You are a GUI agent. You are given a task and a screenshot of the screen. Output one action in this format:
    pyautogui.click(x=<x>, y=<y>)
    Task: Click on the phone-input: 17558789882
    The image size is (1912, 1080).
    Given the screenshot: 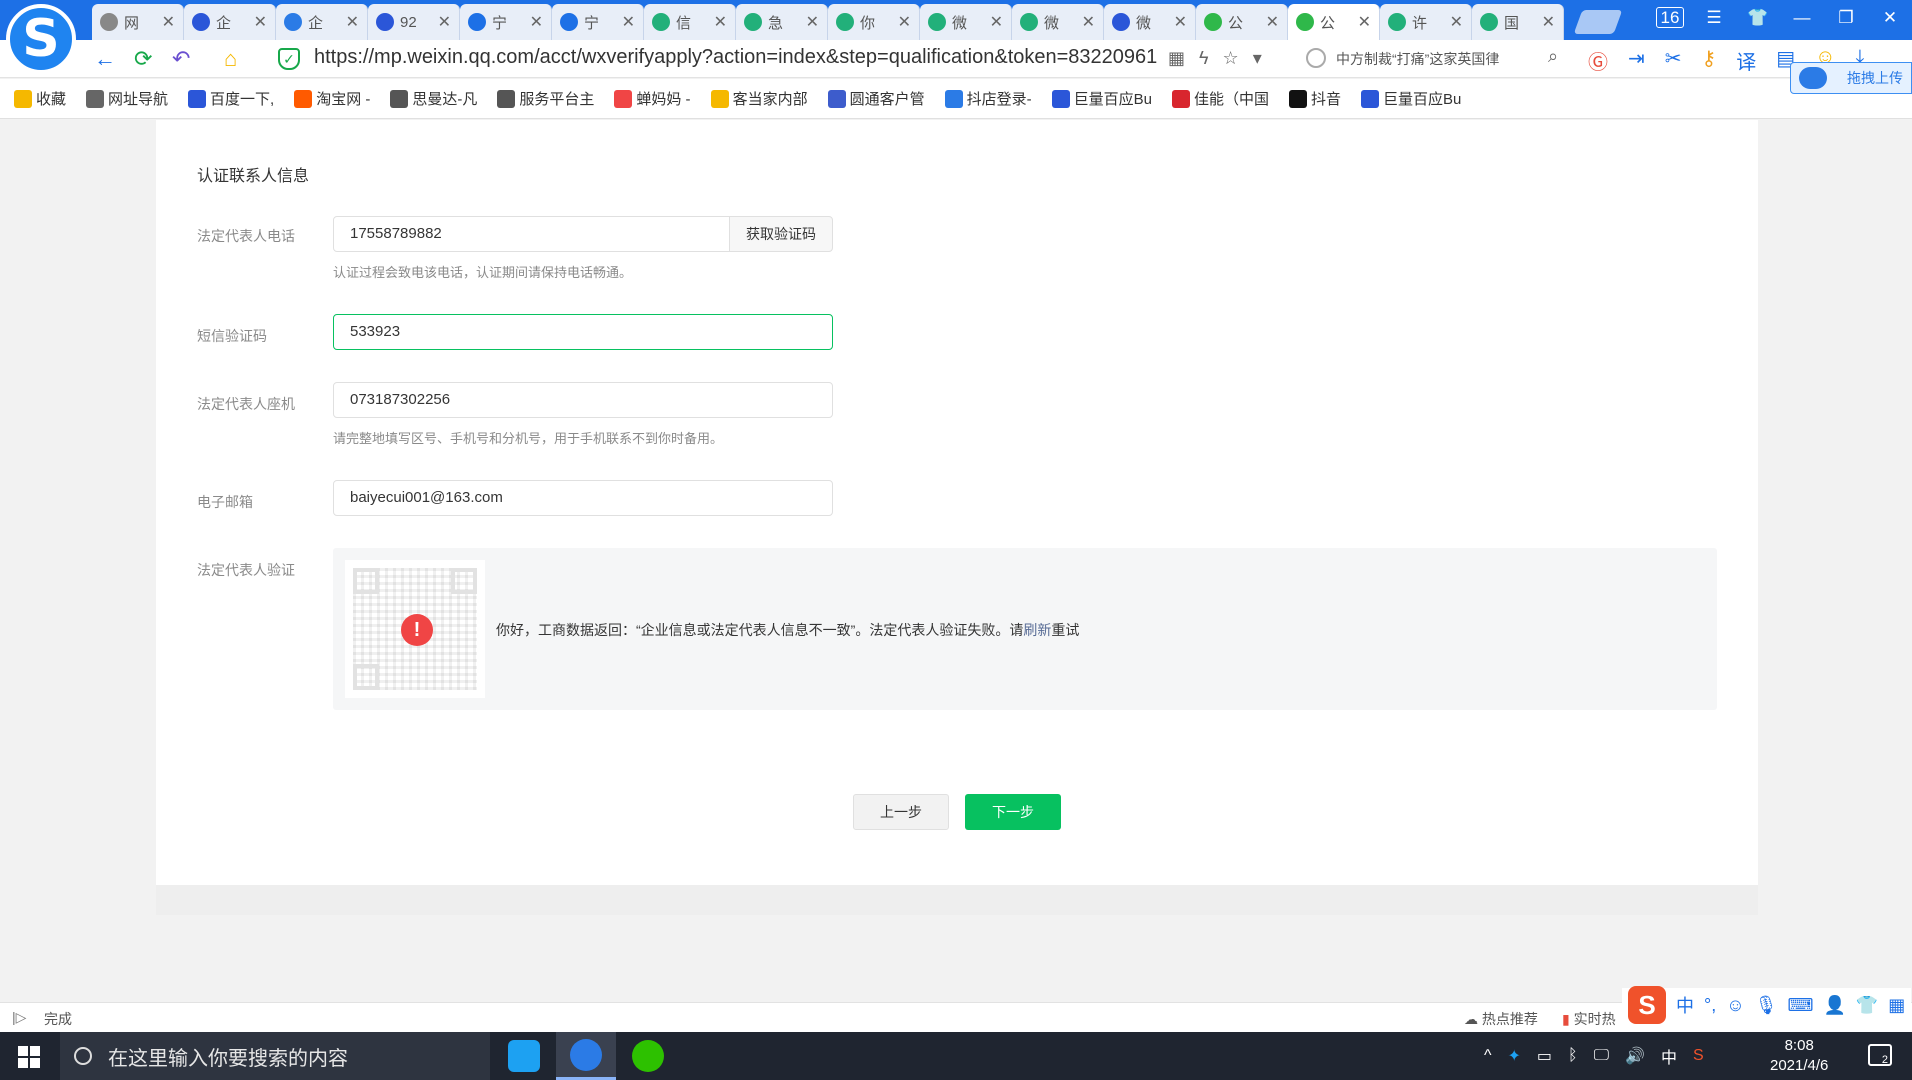 What is the action you would take?
    pyautogui.click(x=531, y=234)
    